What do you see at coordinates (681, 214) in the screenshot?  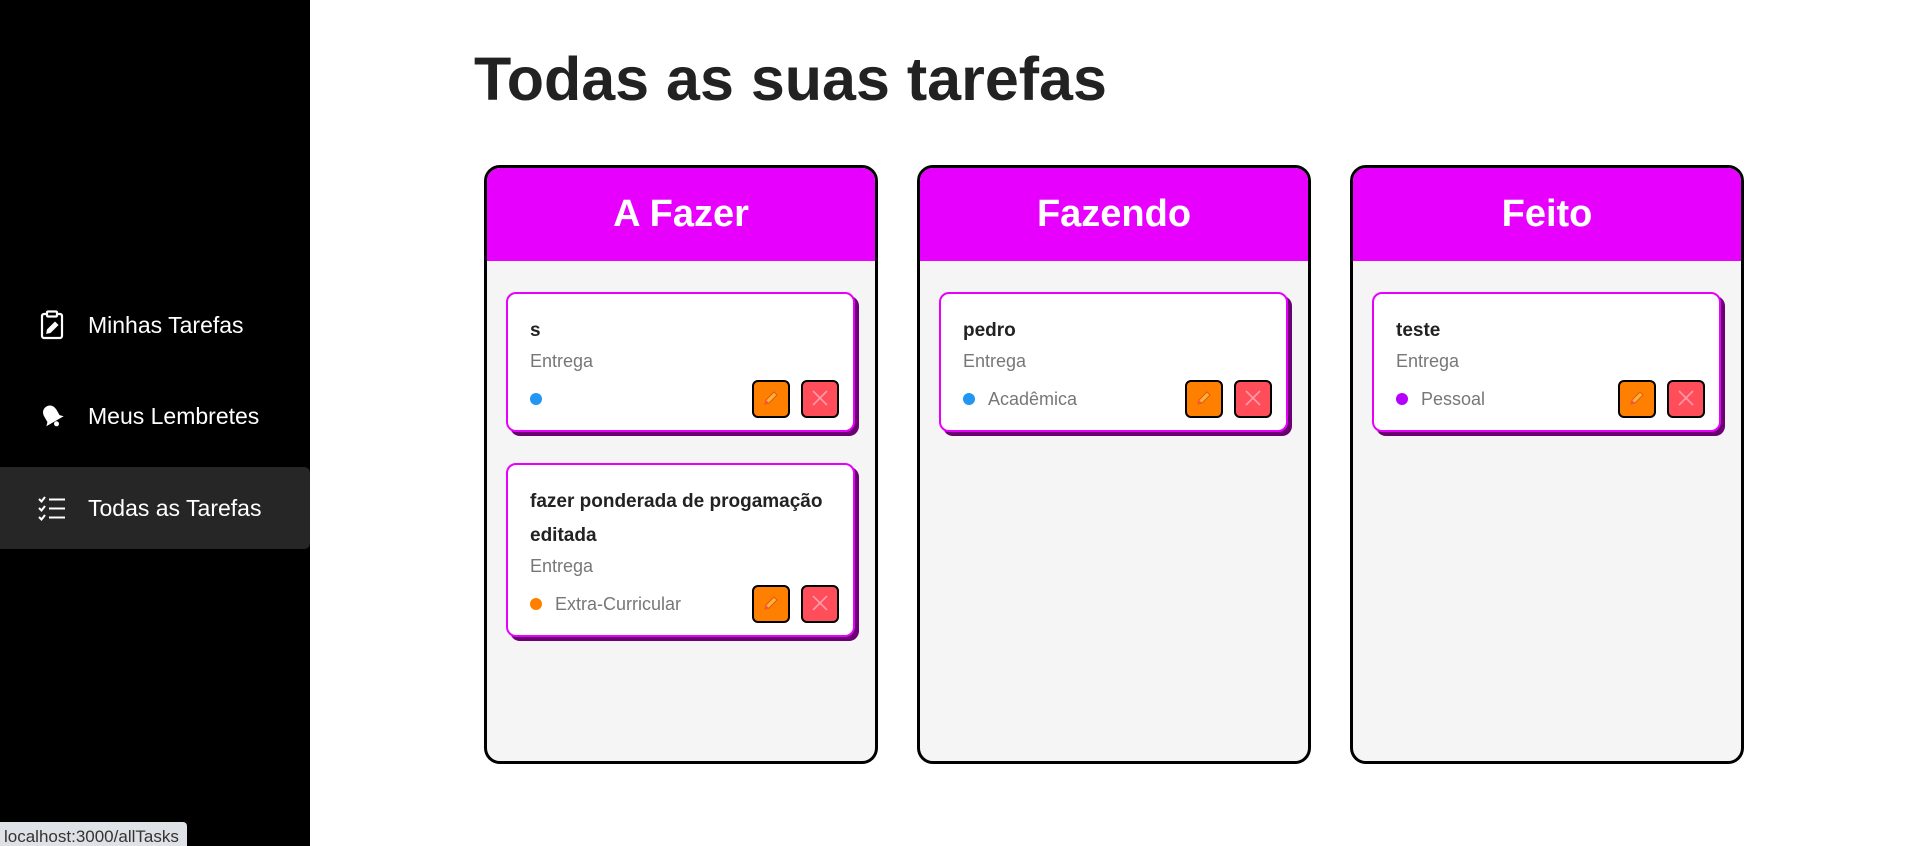 I see `column-header: A Fazer` at bounding box center [681, 214].